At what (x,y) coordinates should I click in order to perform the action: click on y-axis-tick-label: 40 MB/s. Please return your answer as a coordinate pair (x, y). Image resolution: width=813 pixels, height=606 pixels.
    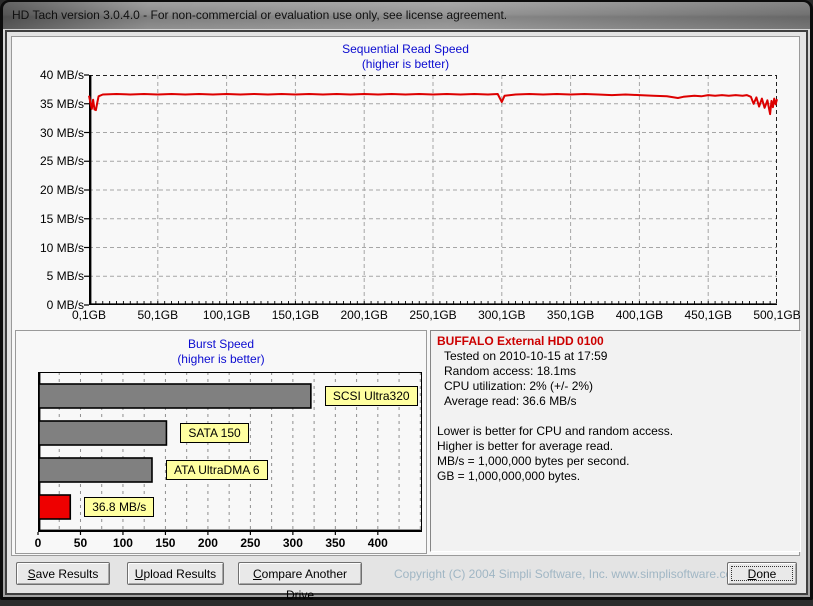
    Looking at the image, I should click on (61, 75).